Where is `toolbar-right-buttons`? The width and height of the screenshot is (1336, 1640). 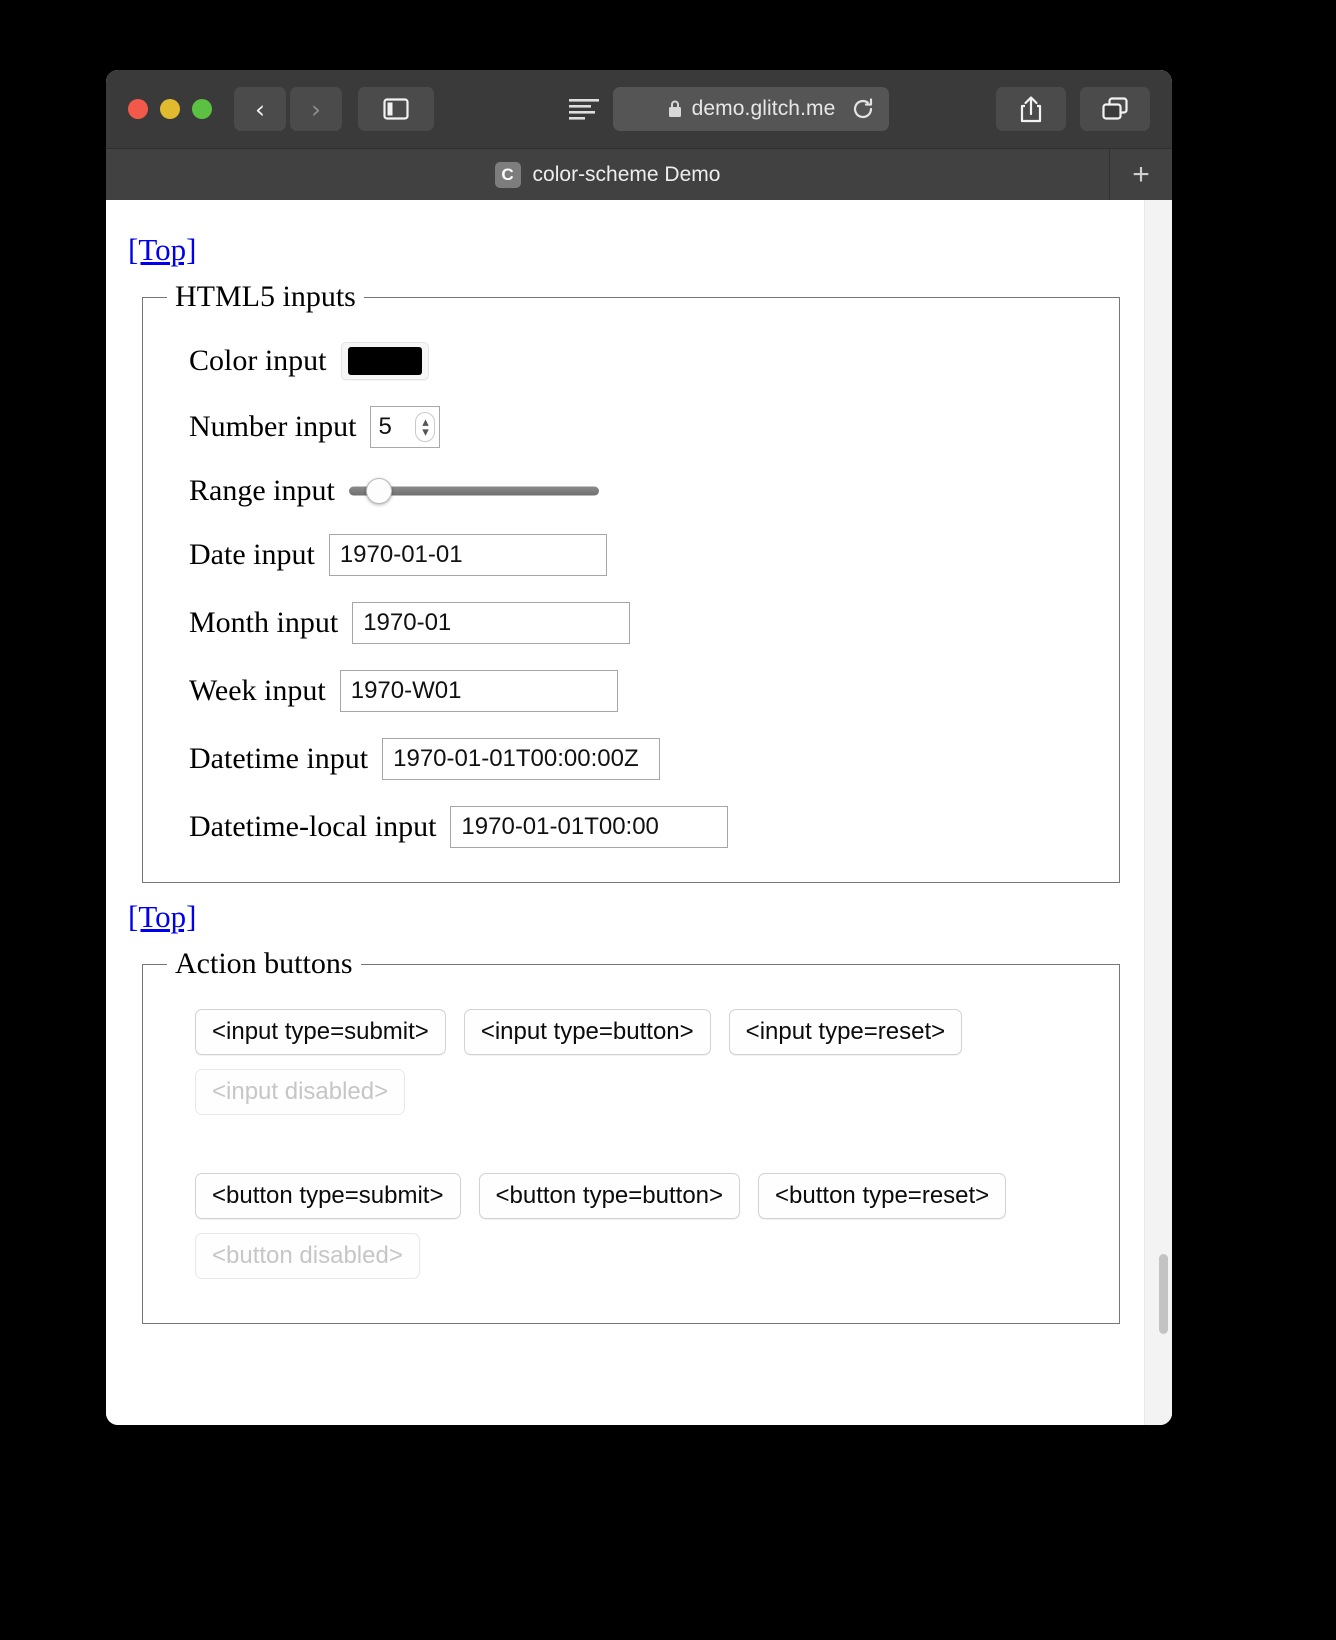 toolbar-right-buttons is located at coordinates (1072, 109).